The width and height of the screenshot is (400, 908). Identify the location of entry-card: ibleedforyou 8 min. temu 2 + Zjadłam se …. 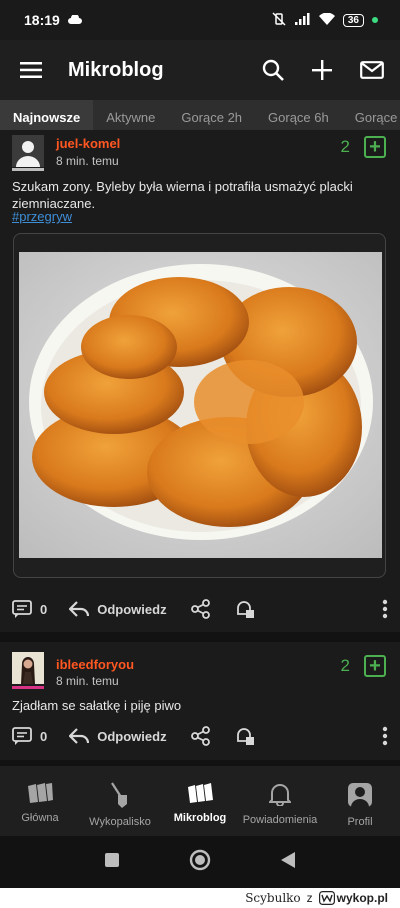
(200, 701).